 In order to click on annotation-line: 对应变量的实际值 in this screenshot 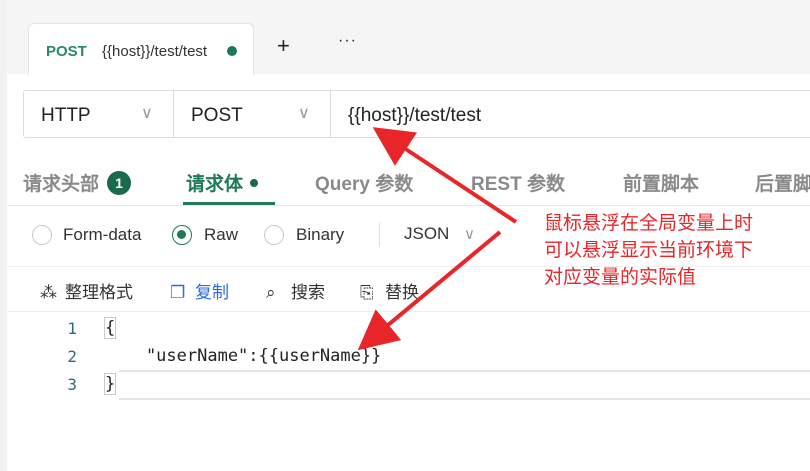, I will do `click(620, 277)`.